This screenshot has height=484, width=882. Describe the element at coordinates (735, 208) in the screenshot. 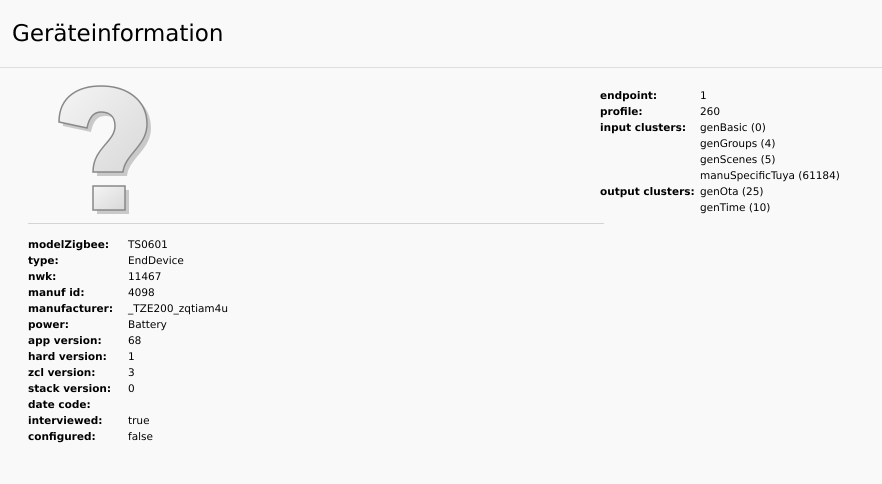

I see `field-value: genTime (10)` at that location.